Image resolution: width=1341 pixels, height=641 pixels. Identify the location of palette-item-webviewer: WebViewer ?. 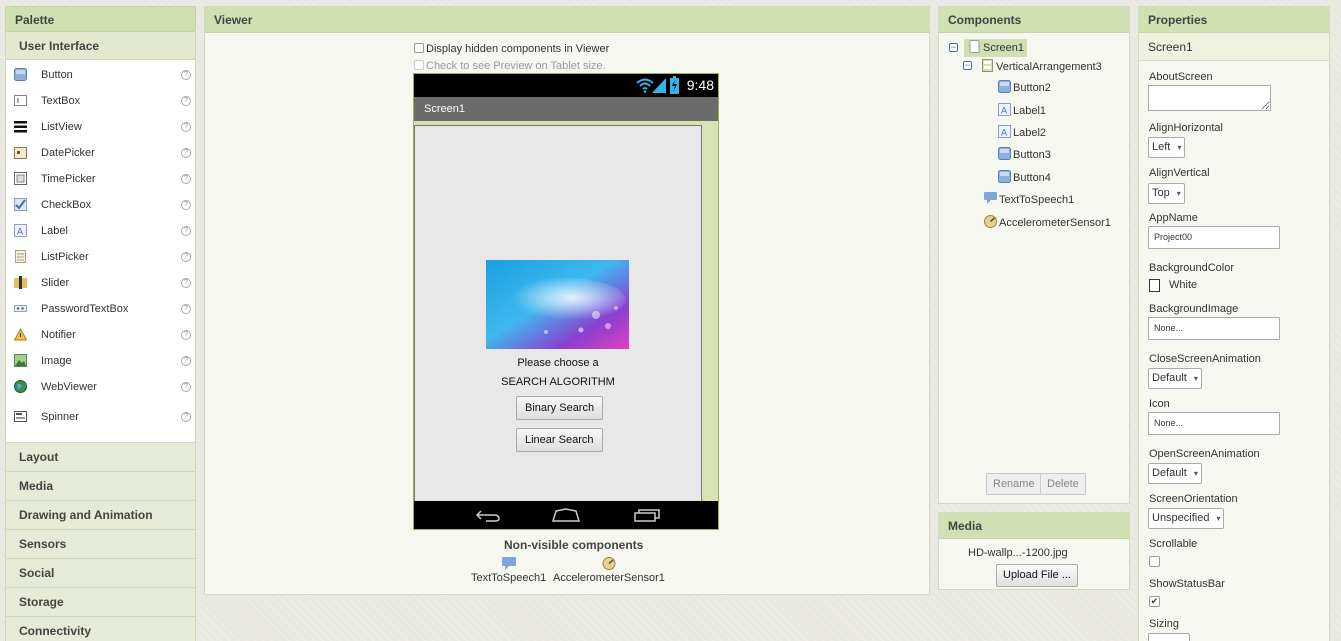
(100, 387).